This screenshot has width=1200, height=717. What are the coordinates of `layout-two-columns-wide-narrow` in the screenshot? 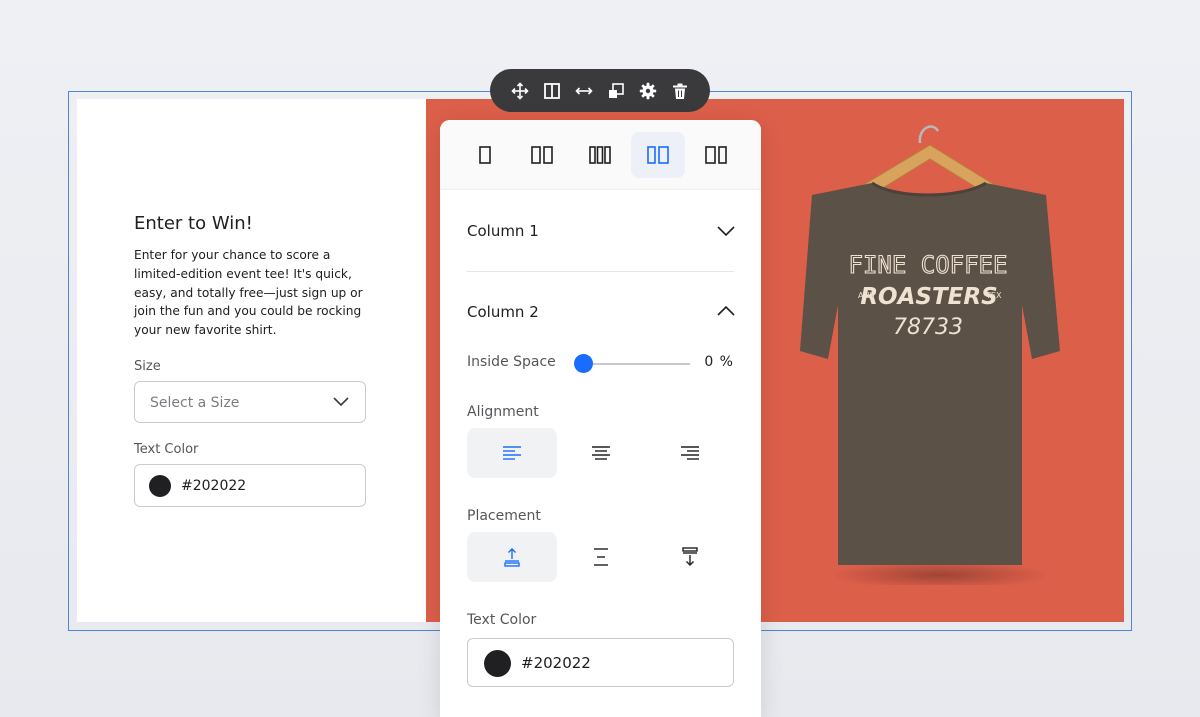 It's located at (716, 155).